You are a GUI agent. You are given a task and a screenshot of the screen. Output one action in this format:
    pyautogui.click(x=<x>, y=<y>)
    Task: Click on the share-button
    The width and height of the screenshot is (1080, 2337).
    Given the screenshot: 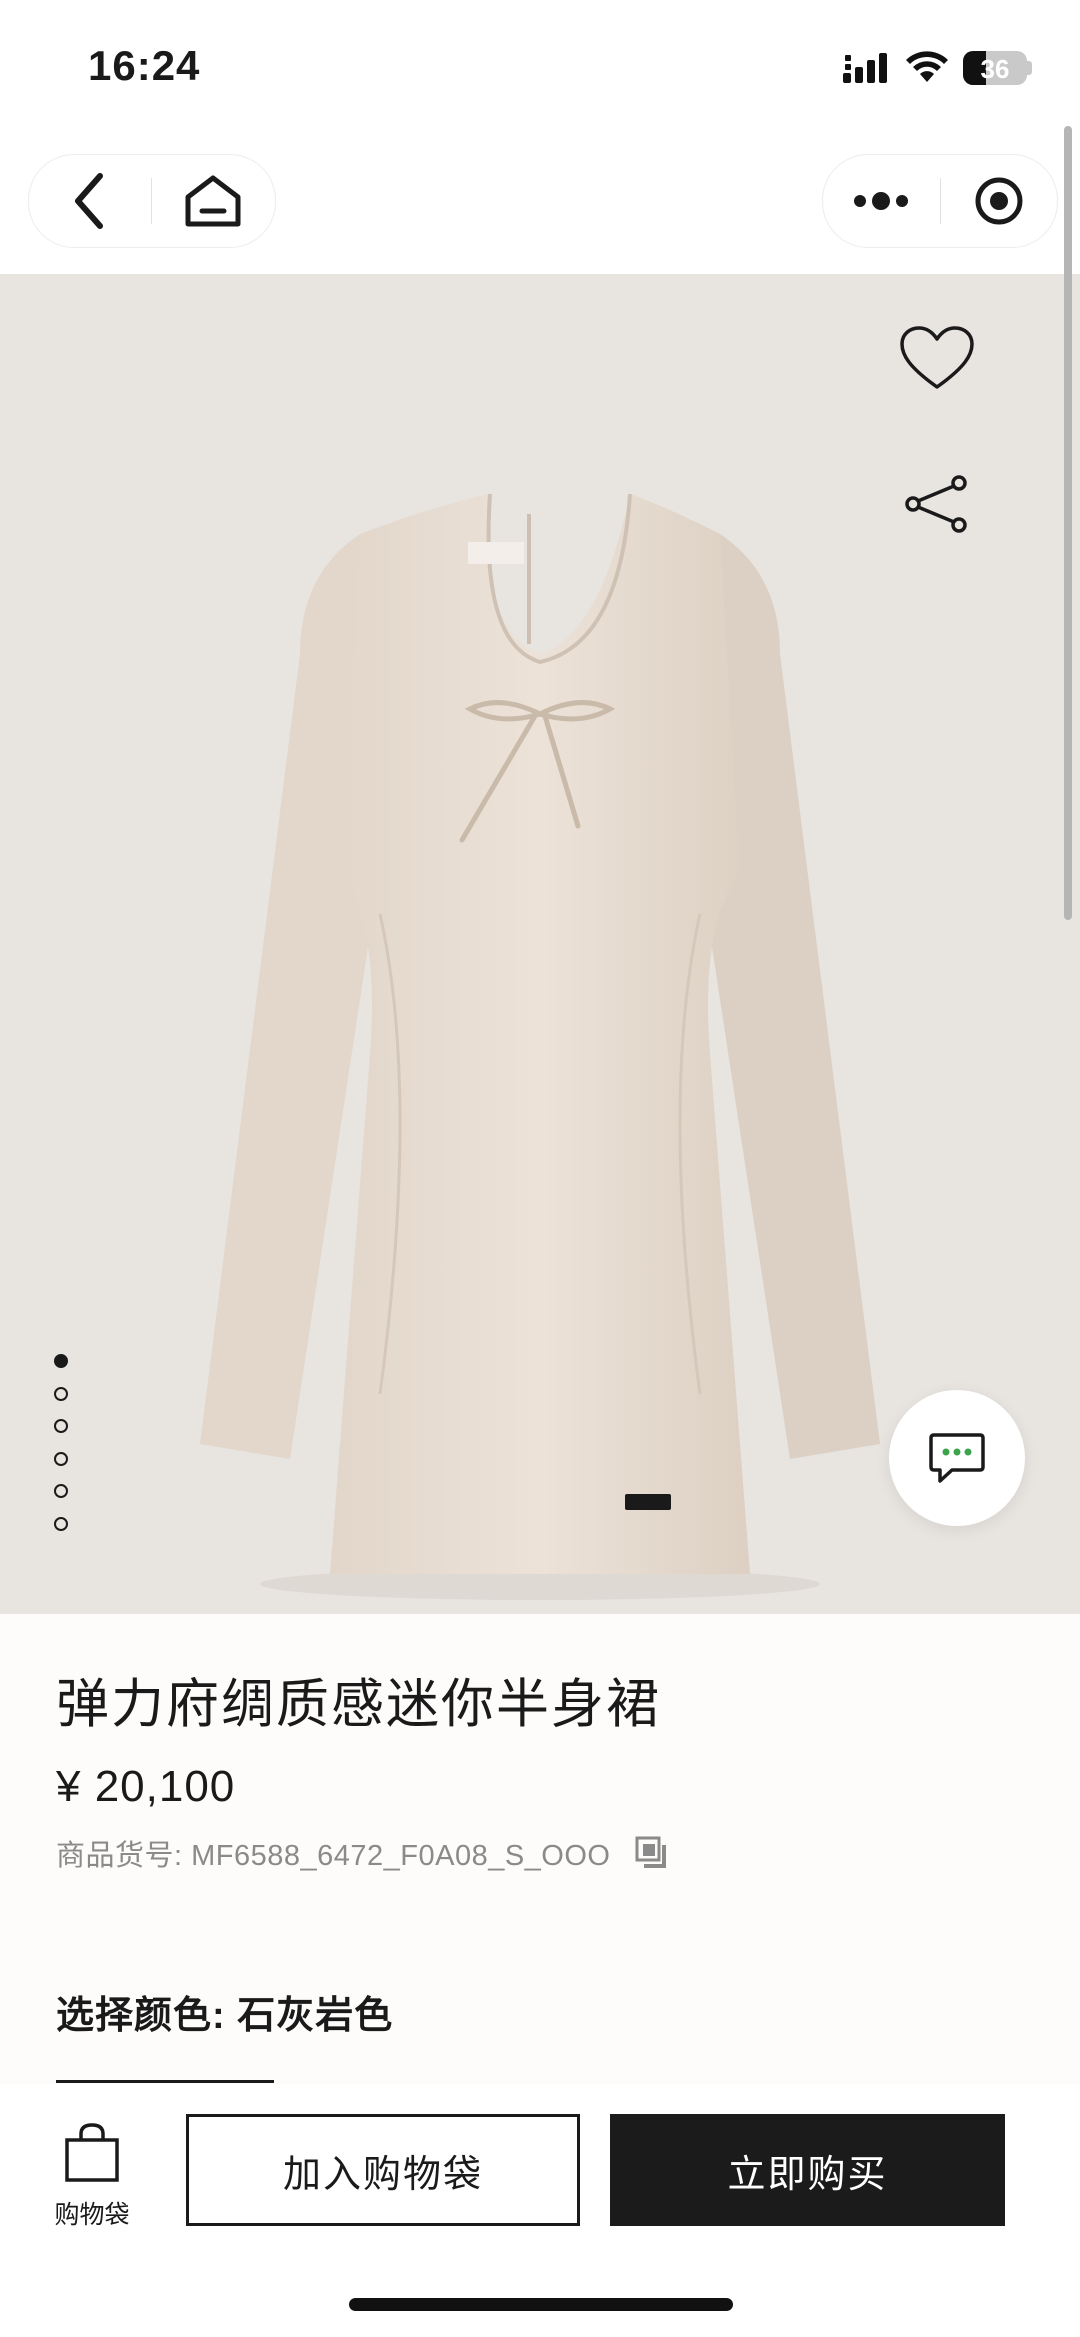 What is the action you would take?
    pyautogui.click(x=936, y=504)
    